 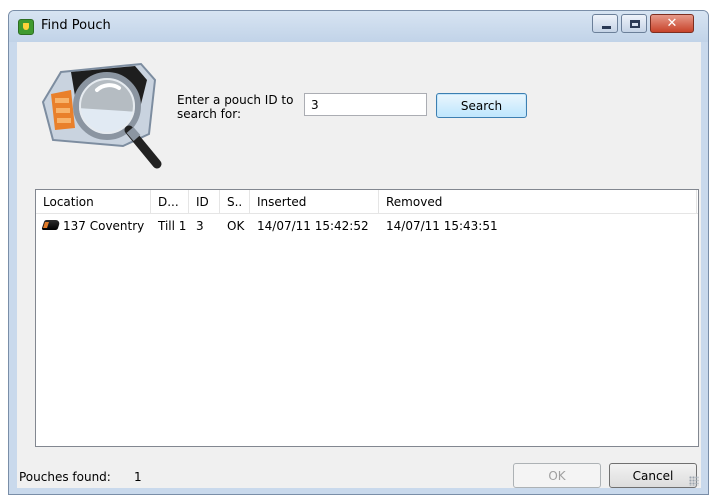 What do you see at coordinates (235, 202) in the screenshot?
I see `column-status: S..` at bounding box center [235, 202].